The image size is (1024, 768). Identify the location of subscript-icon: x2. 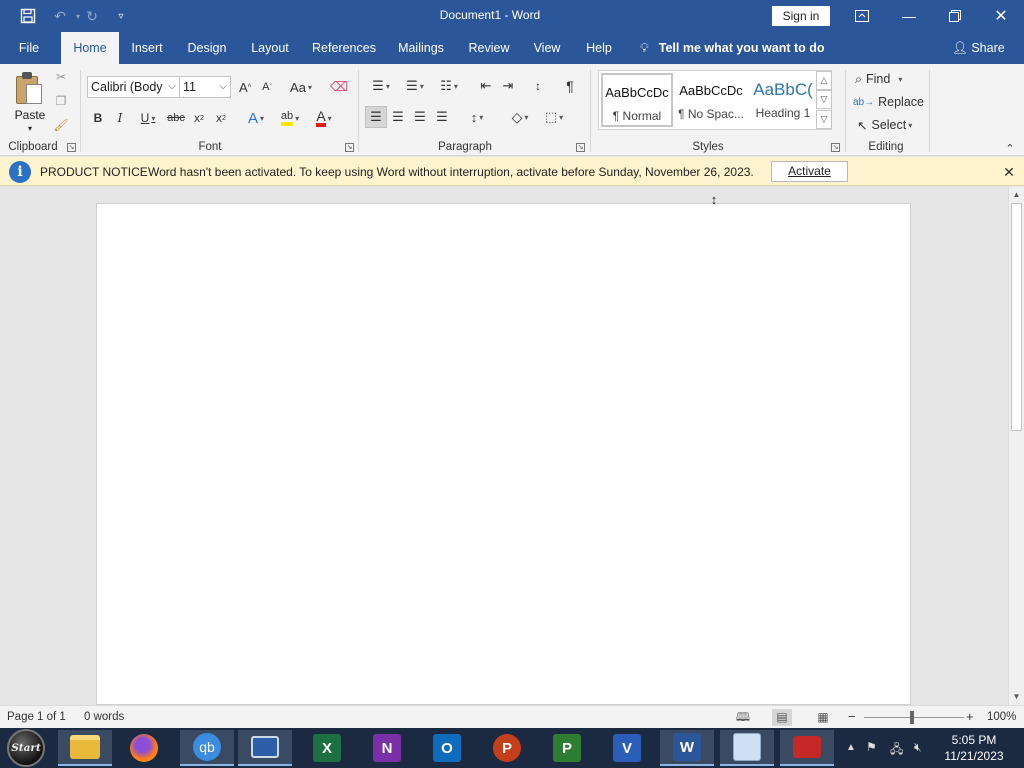
(199, 118).